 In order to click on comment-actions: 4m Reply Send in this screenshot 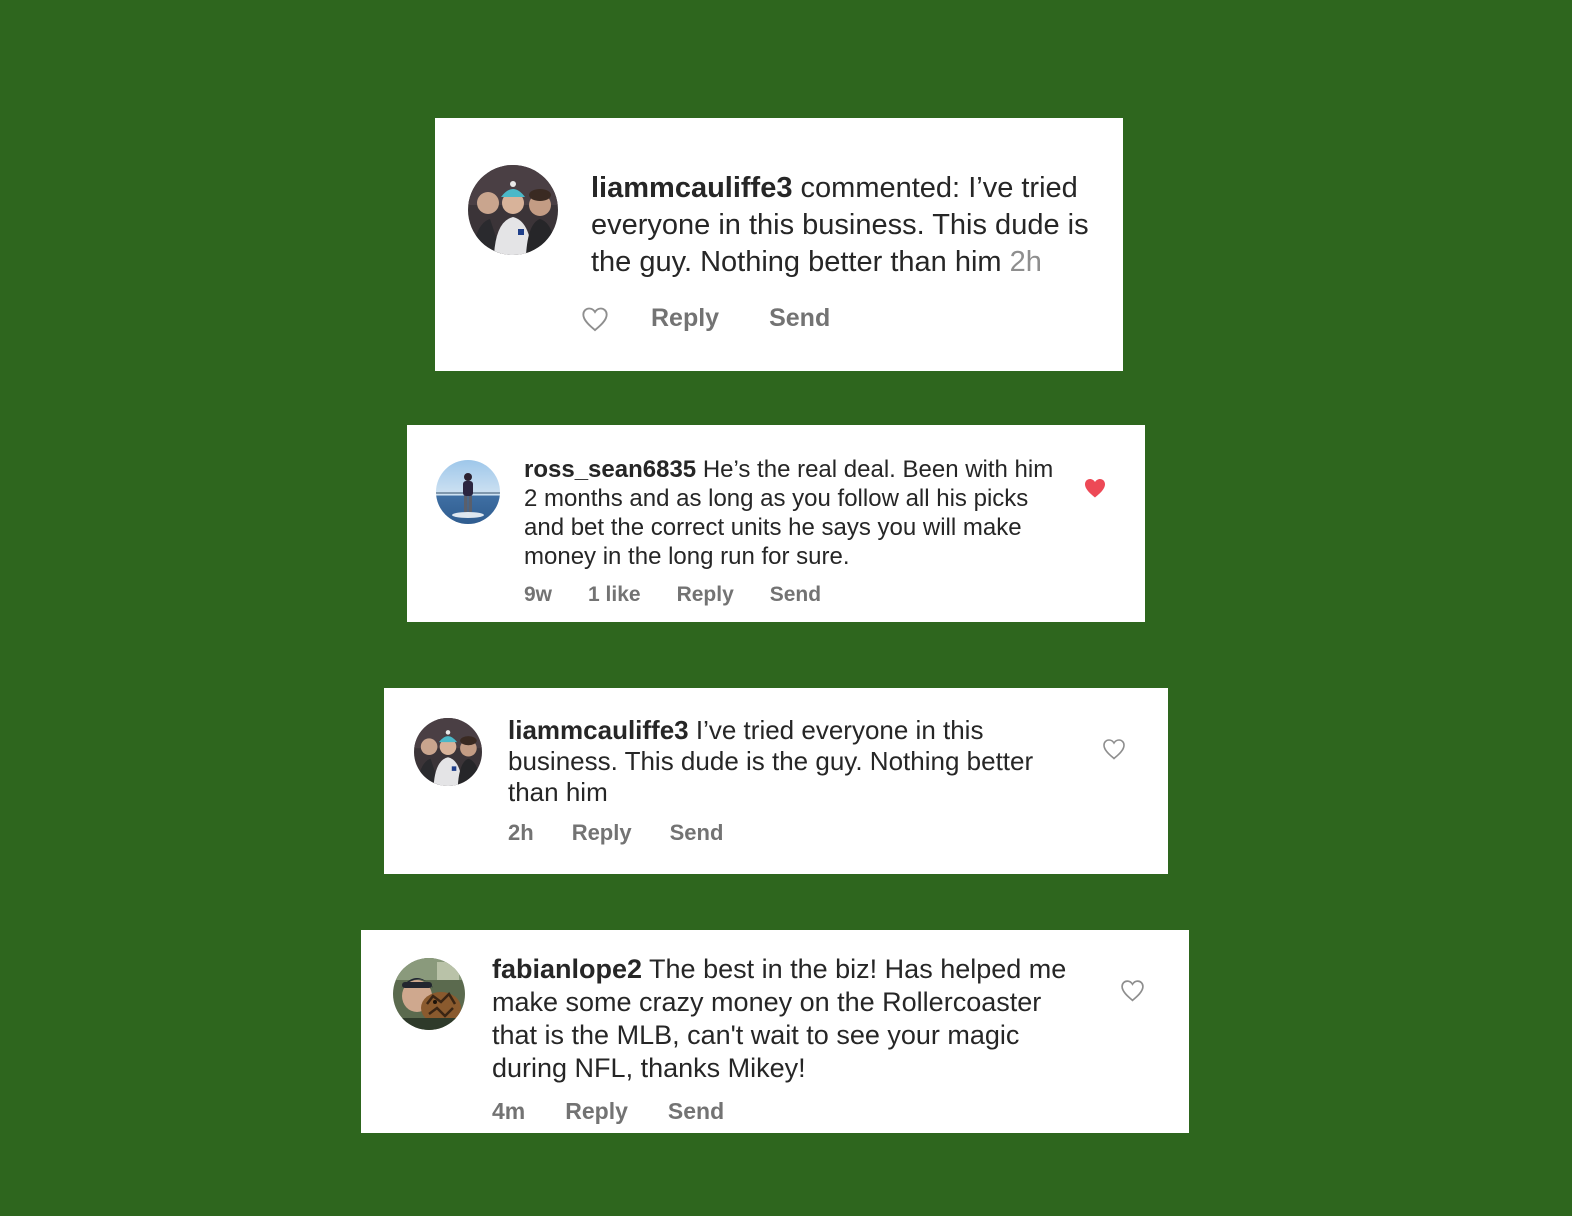, I will do `click(628, 1111)`.